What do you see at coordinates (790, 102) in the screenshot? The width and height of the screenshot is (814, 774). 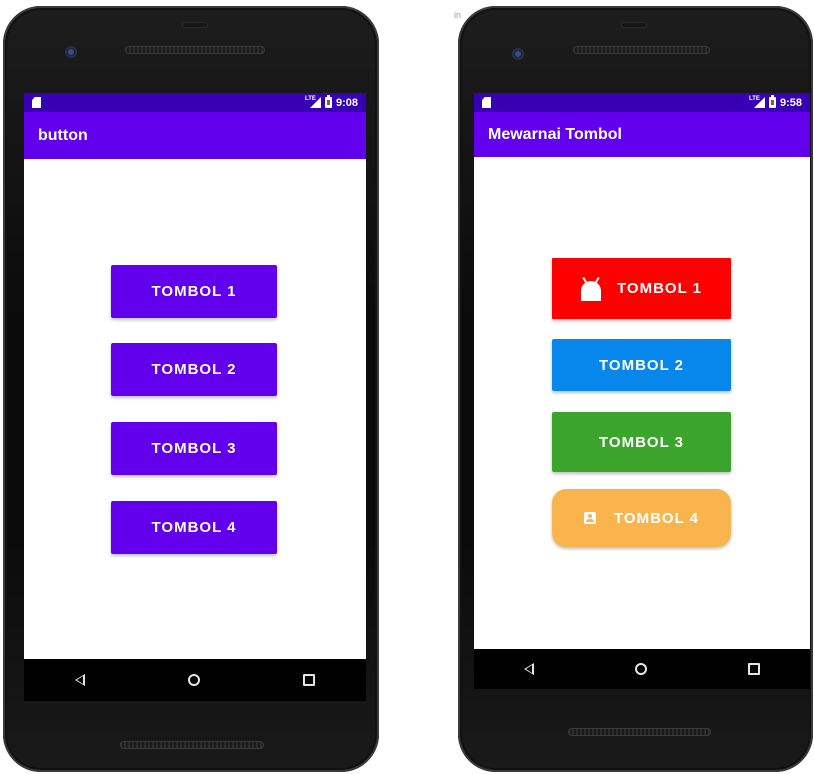 I see `status-time: 9:58` at bounding box center [790, 102].